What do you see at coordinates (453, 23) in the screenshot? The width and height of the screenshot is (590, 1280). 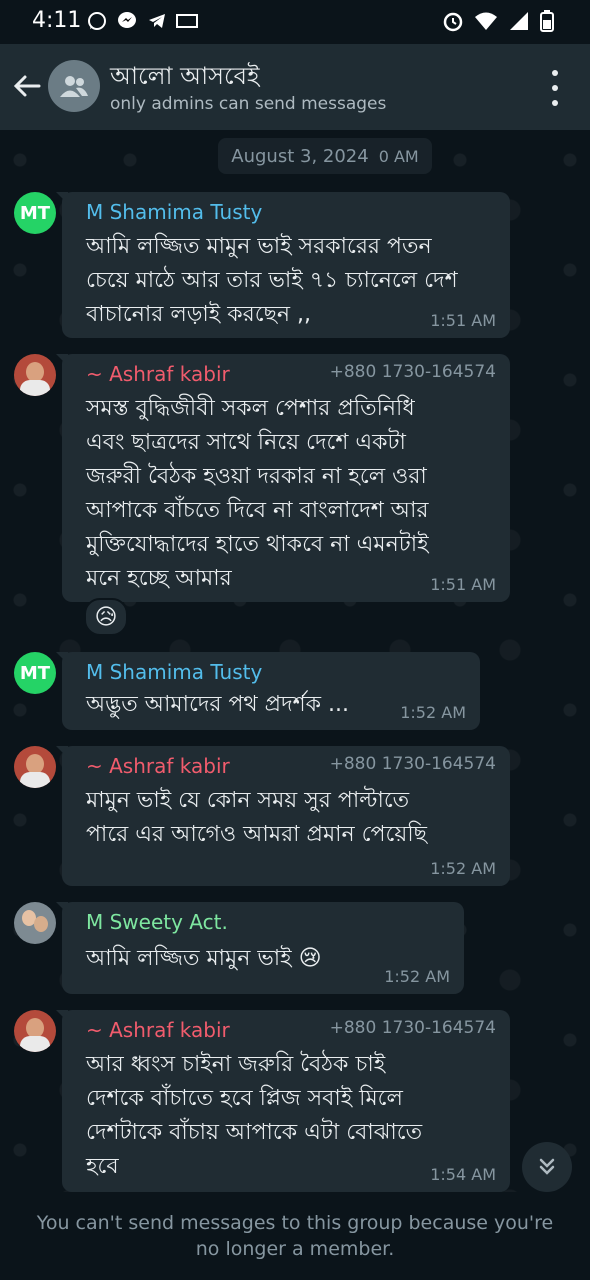 I see `alarm-icon` at bounding box center [453, 23].